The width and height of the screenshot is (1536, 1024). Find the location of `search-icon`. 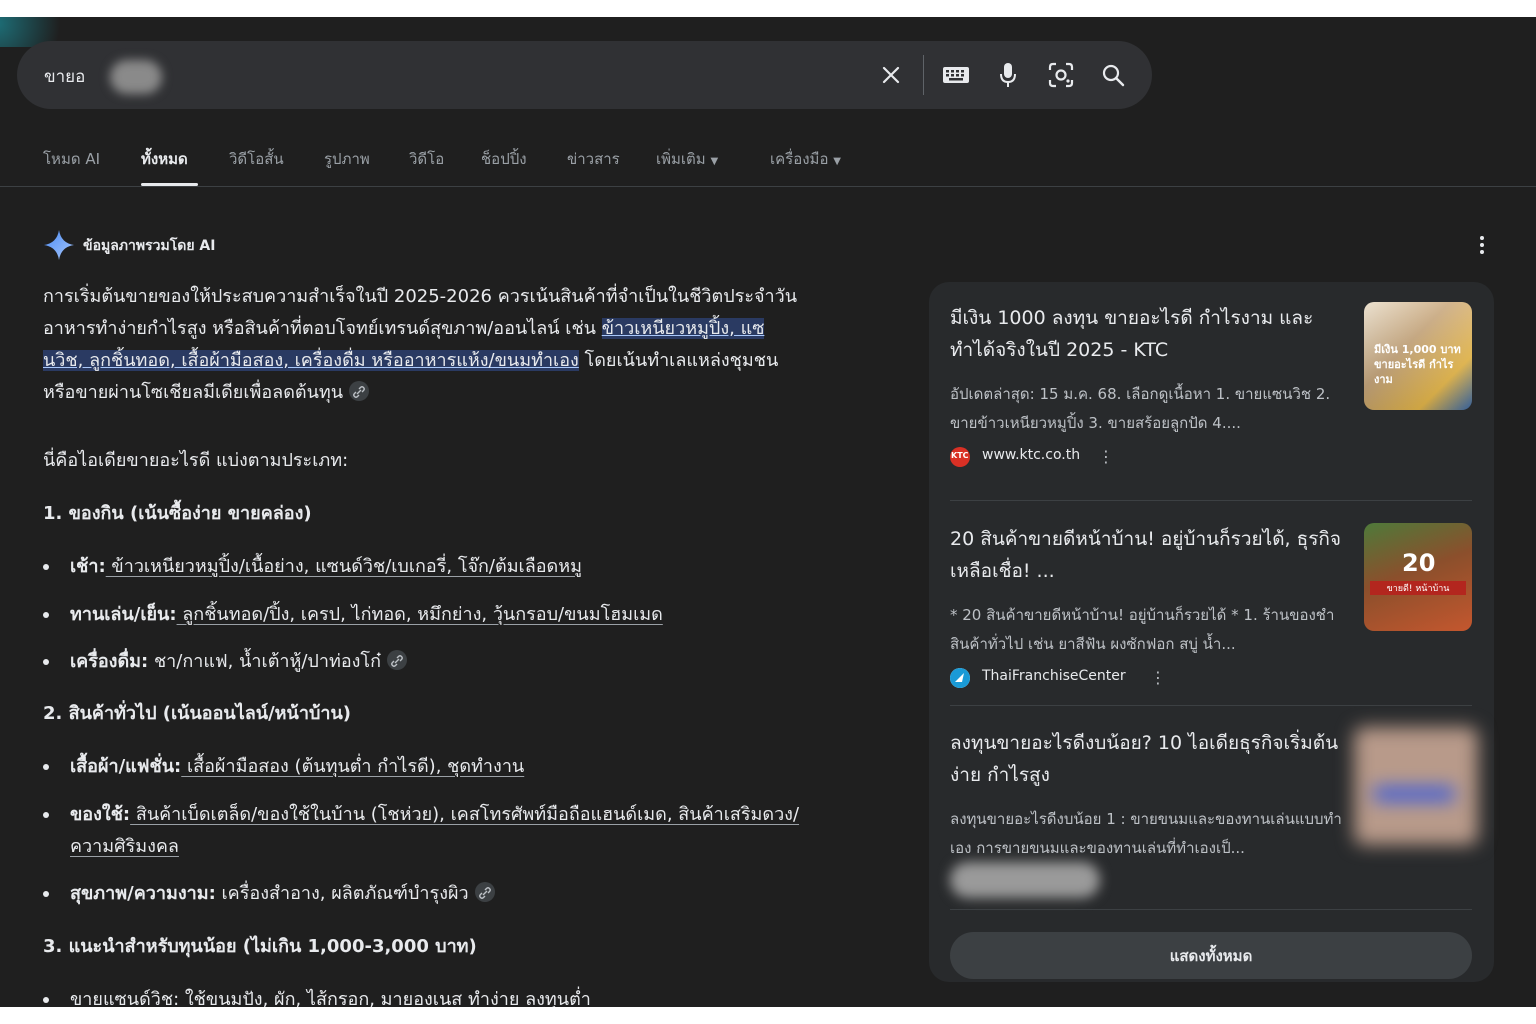

search-icon is located at coordinates (1113, 75).